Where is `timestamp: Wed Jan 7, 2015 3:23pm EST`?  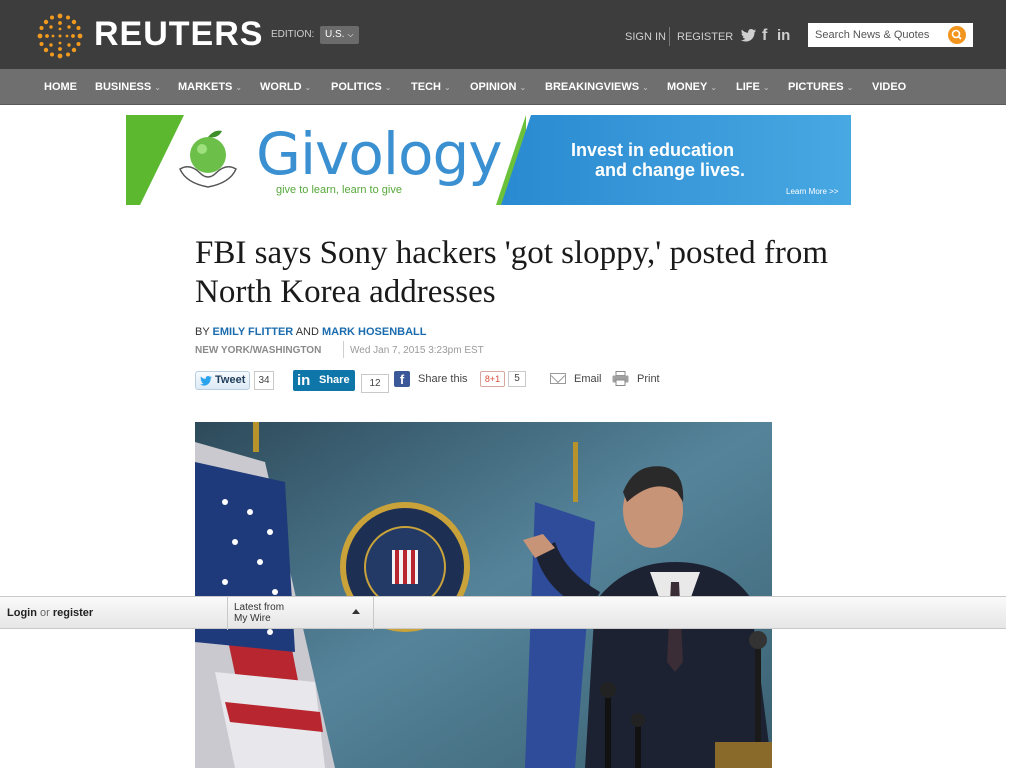 timestamp: Wed Jan 7, 2015 3:23pm EST is located at coordinates (417, 350).